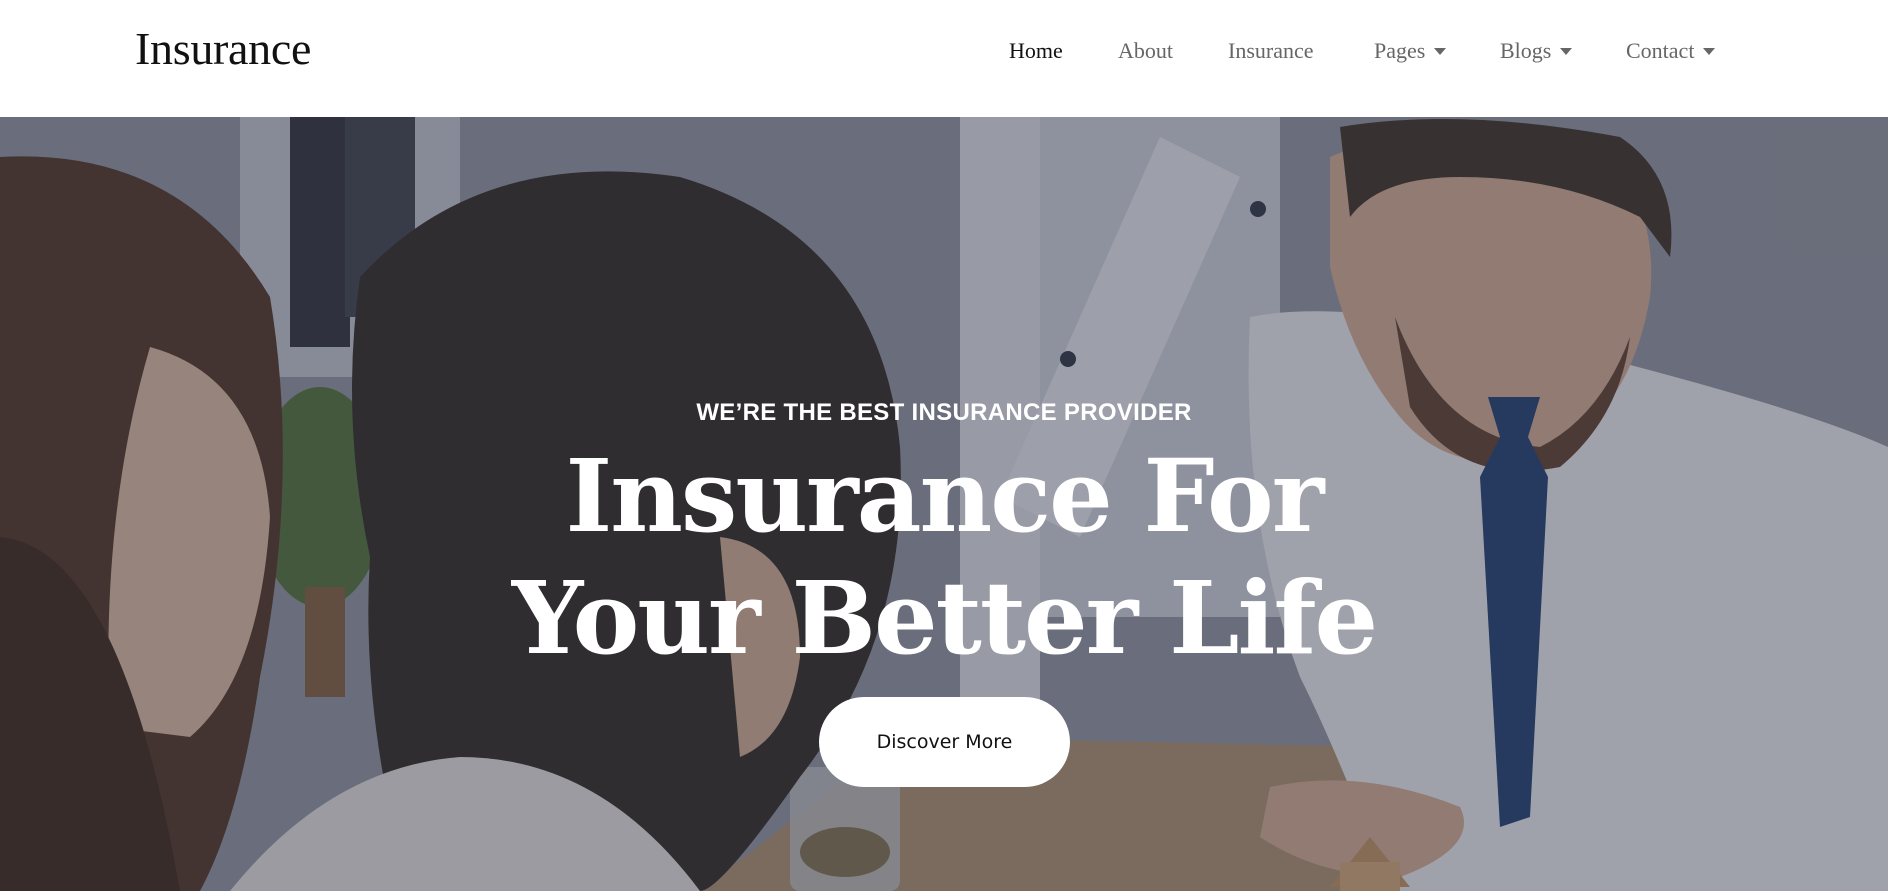  I want to click on nav-item-label: About, so click(1145, 50).